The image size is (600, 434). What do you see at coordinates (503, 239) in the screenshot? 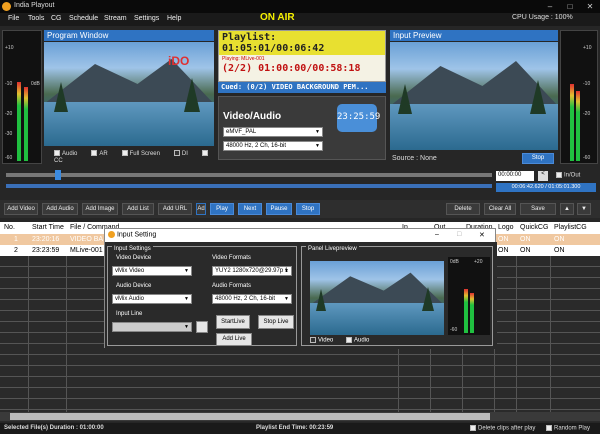
I see `row-logo: ON` at bounding box center [503, 239].